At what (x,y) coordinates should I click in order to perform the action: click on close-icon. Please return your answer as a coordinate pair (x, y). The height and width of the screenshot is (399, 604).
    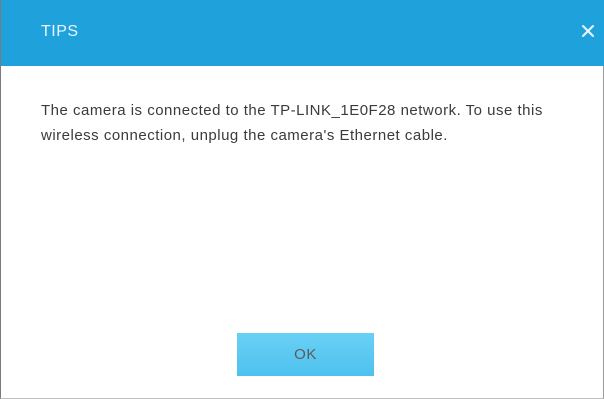
    Looking at the image, I should click on (588, 31).